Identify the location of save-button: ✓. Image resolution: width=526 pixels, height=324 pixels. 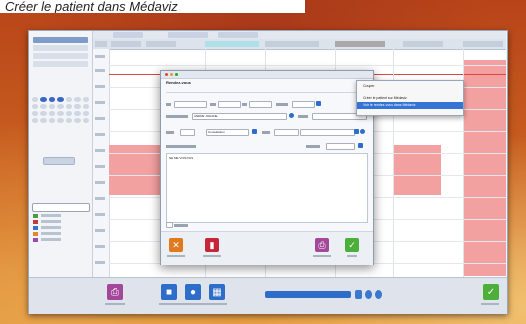
(491, 292).